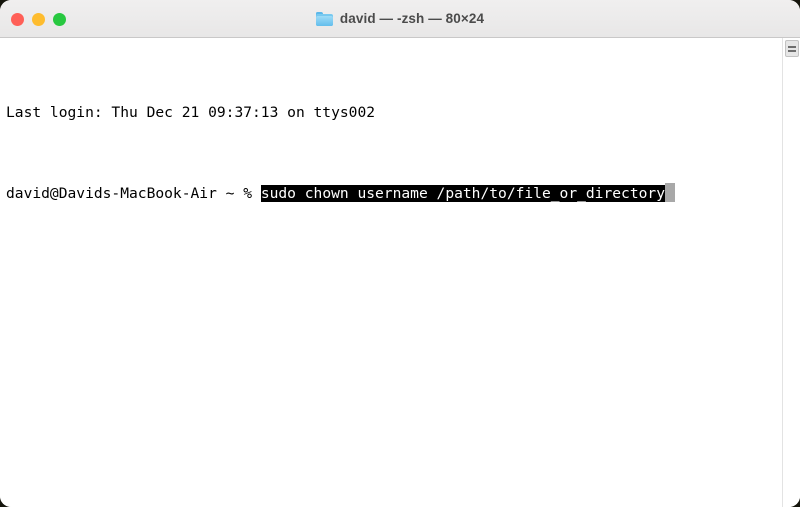 Image resolution: width=800 pixels, height=507 pixels. I want to click on terminal-scrollbar, so click(791, 272).